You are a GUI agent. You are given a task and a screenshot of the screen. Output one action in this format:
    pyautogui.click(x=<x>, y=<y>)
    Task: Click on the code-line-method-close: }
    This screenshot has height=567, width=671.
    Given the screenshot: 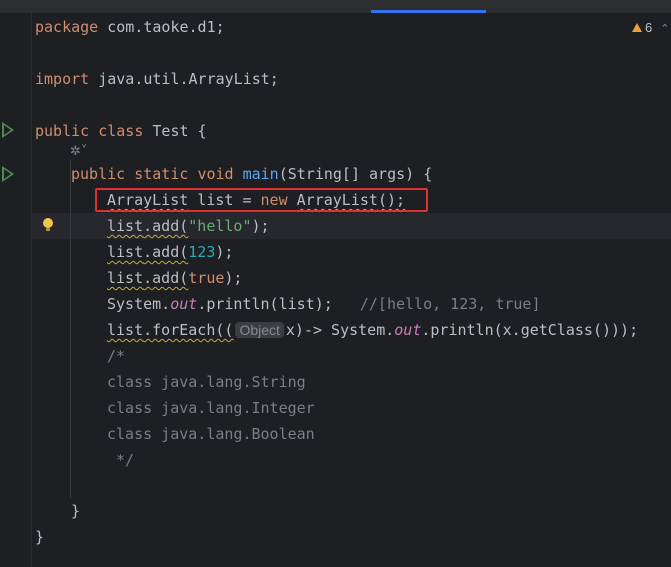 What is the action you would take?
    pyautogui.click(x=75, y=511)
    